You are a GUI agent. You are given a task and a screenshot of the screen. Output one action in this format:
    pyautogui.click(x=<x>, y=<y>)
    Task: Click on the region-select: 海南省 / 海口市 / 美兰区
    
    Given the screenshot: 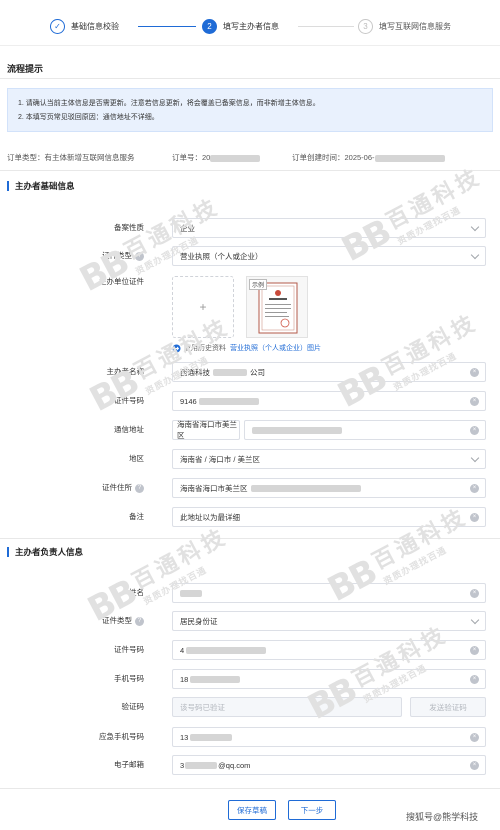 What is the action you would take?
    pyautogui.click(x=329, y=459)
    